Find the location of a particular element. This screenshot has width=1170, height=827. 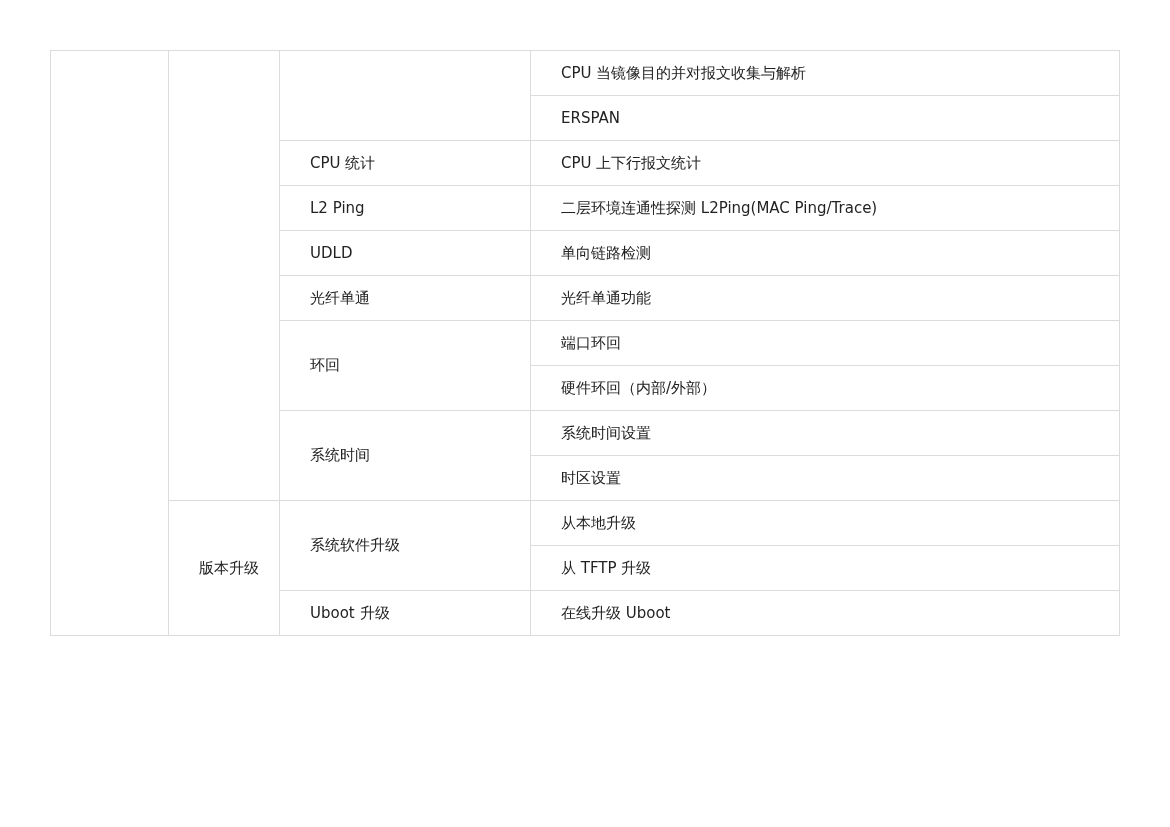

function-cell: CPU 当镜像目的并对报文收集与解析 is located at coordinates (684, 72).